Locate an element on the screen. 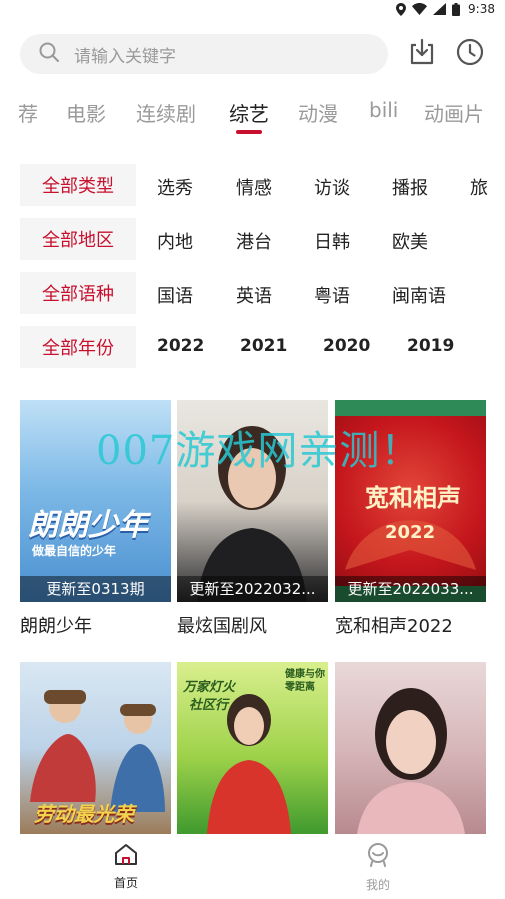  video-title: 最炫国剧风 is located at coordinates (222, 626).